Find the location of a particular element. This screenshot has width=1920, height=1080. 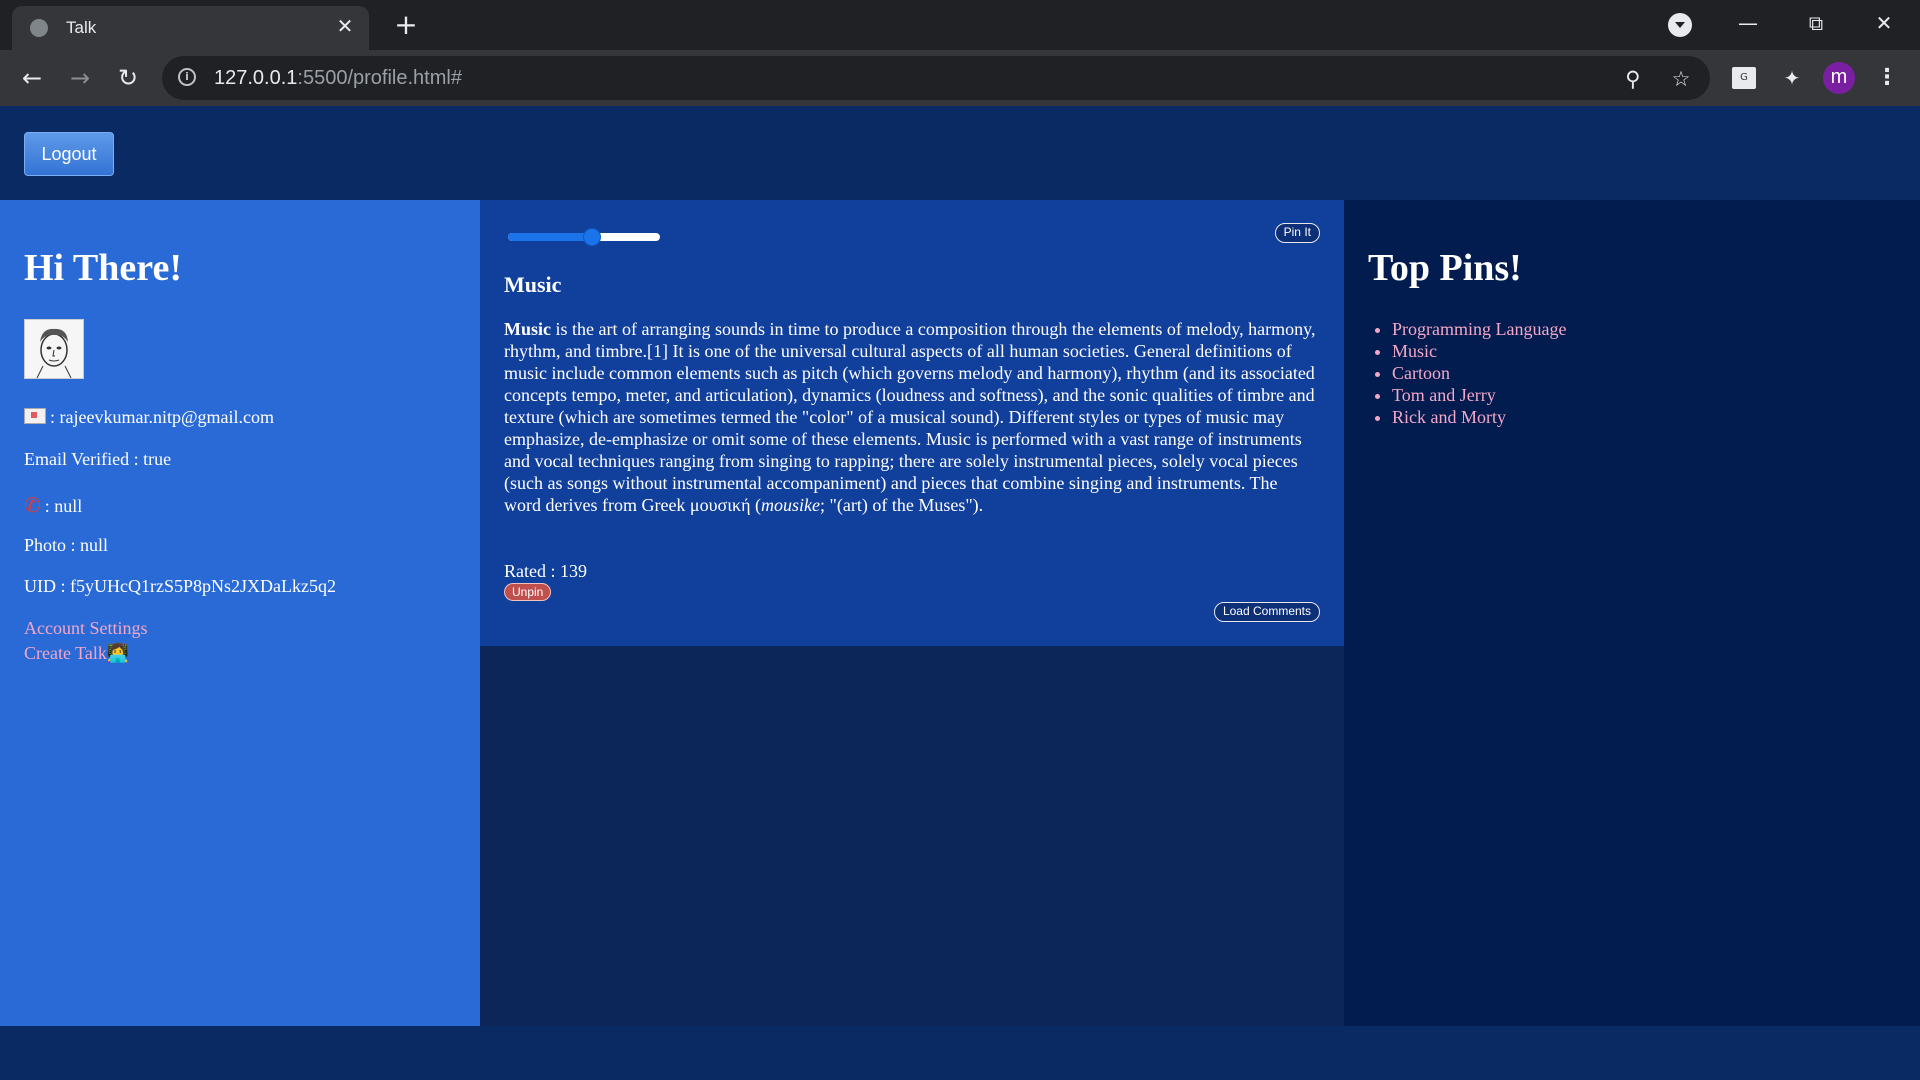

profile-picture is located at coordinates (54, 349).